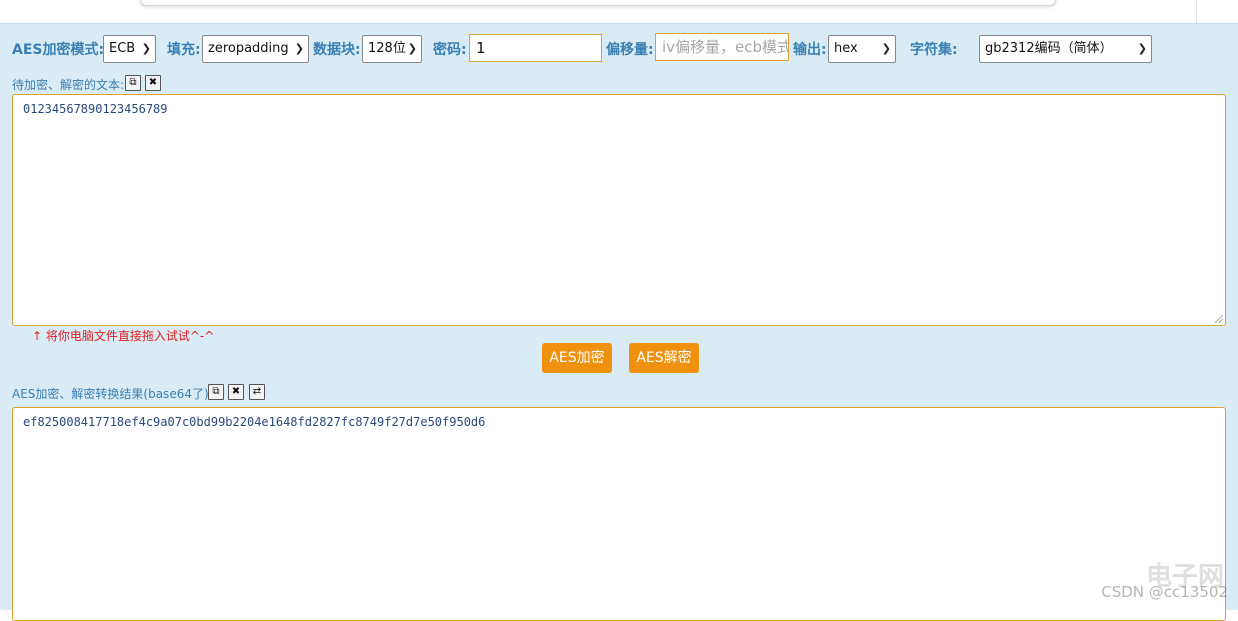 This screenshot has height=621, width=1238. What do you see at coordinates (630, 50) in the screenshot?
I see `offset-label: 偏移量:` at bounding box center [630, 50].